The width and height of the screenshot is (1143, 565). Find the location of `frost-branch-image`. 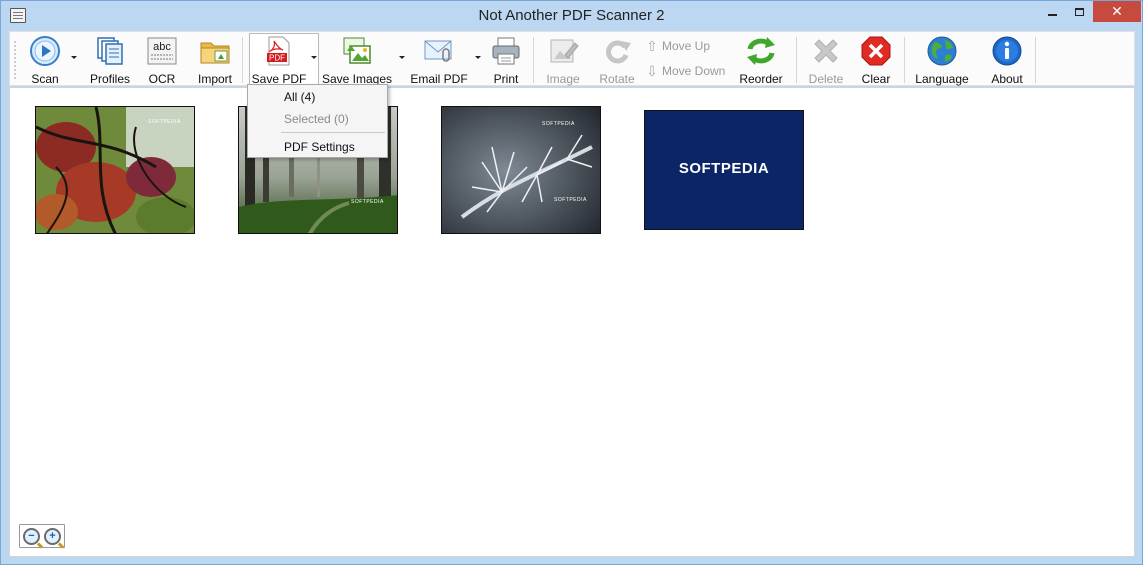

frost-branch-image is located at coordinates (521, 170).